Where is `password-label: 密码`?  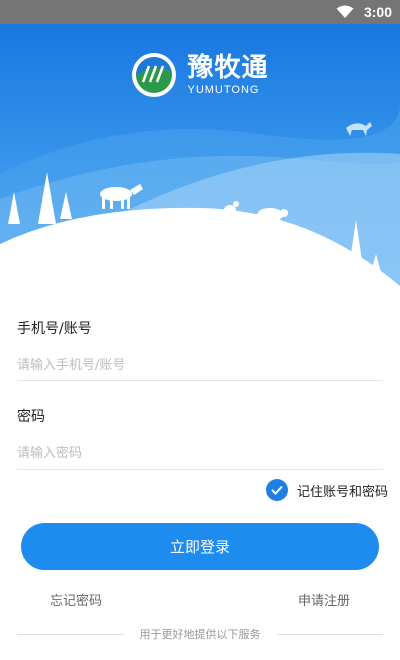 password-label: 密码 is located at coordinates (31, 417).